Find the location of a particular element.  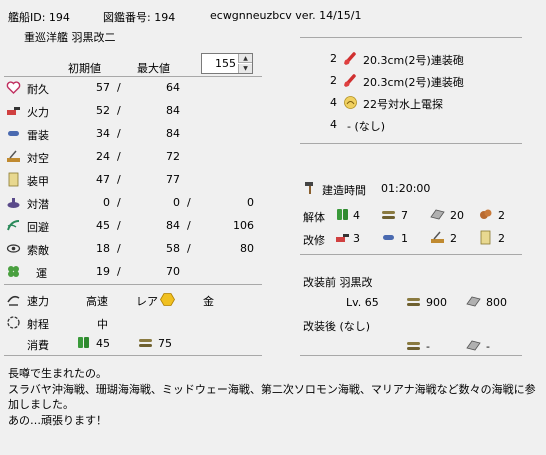

range-icon is located at coordinates (13, 322).